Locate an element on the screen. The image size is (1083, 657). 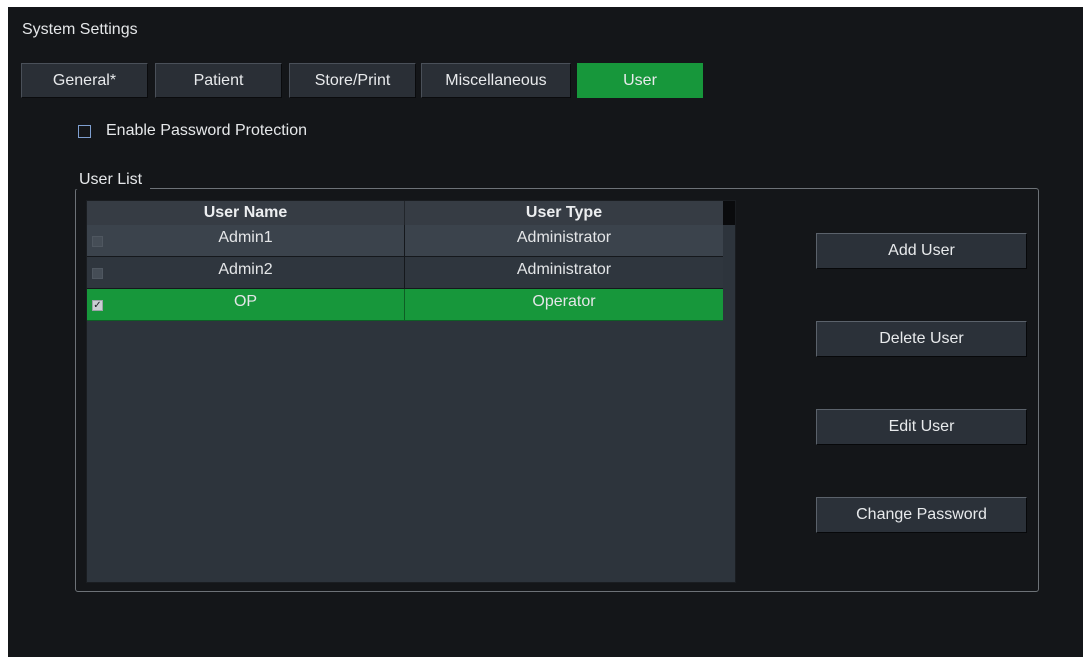
tab-patient-label: Patient is located at coordinates (218, 80).